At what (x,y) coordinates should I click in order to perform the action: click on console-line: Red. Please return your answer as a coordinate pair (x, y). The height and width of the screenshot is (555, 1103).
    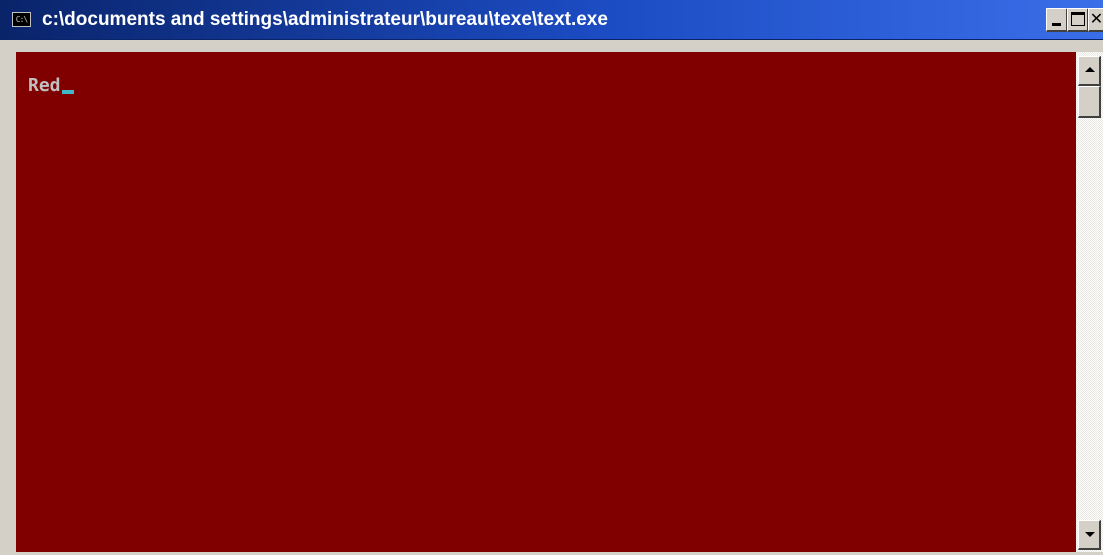
    Looking at the image, I should click on (51, 86).